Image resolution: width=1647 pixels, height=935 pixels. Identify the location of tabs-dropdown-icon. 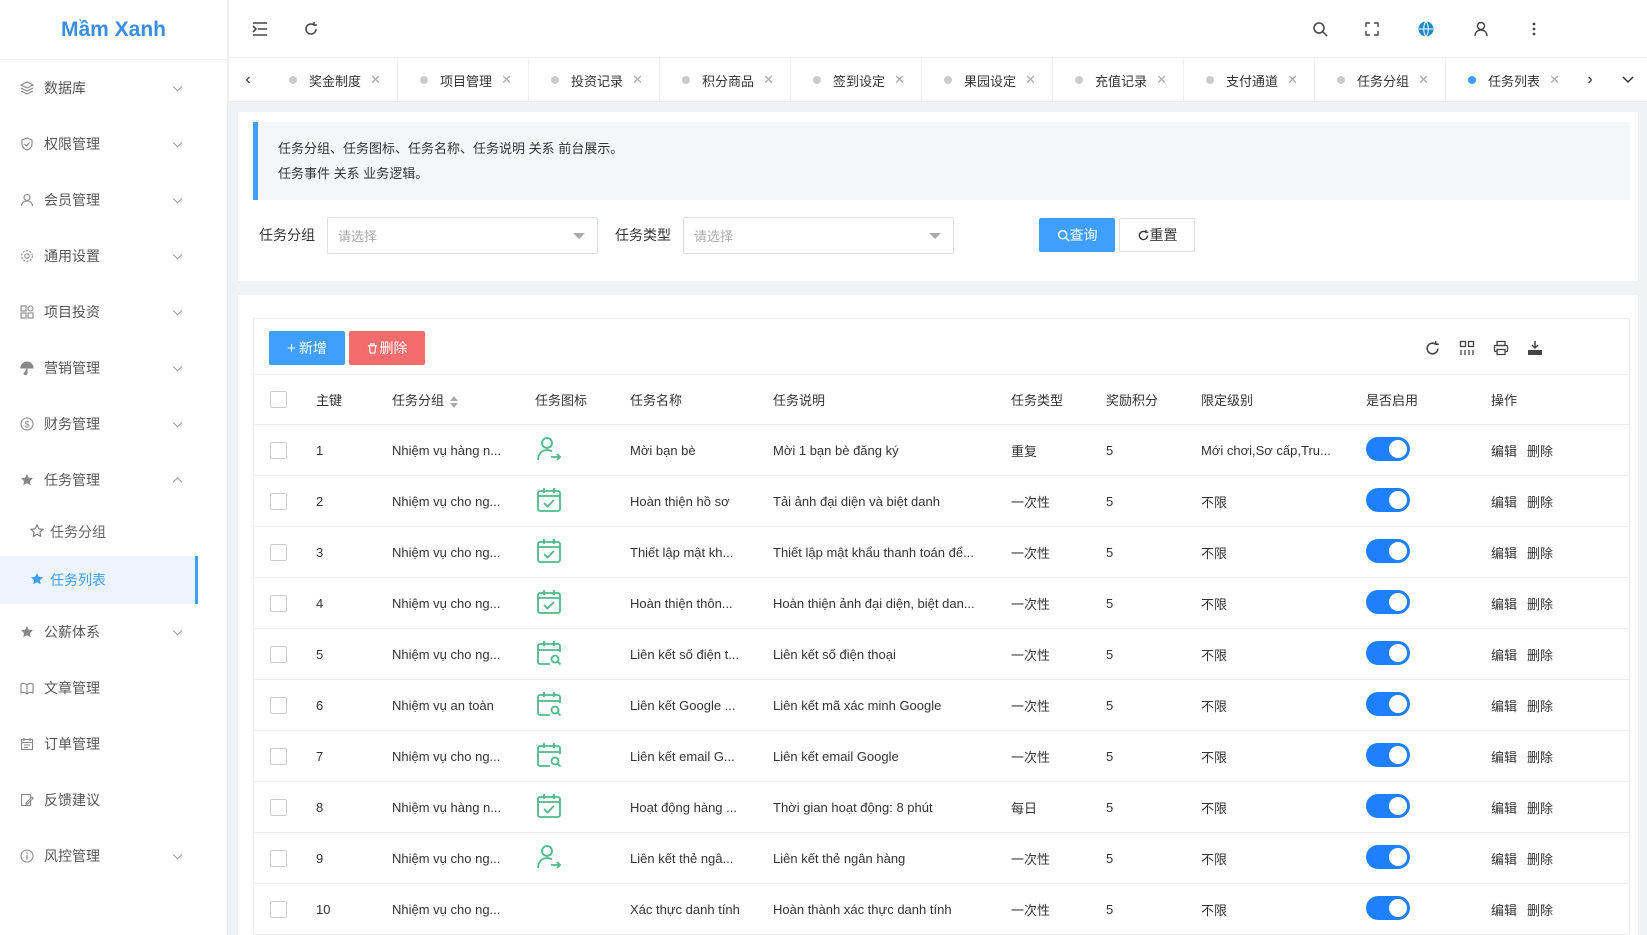
(1628, 79).